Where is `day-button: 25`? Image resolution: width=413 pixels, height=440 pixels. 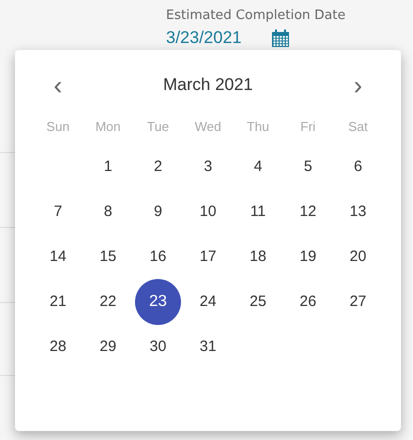 day-button: 25 is located at coordinates (258, 302).